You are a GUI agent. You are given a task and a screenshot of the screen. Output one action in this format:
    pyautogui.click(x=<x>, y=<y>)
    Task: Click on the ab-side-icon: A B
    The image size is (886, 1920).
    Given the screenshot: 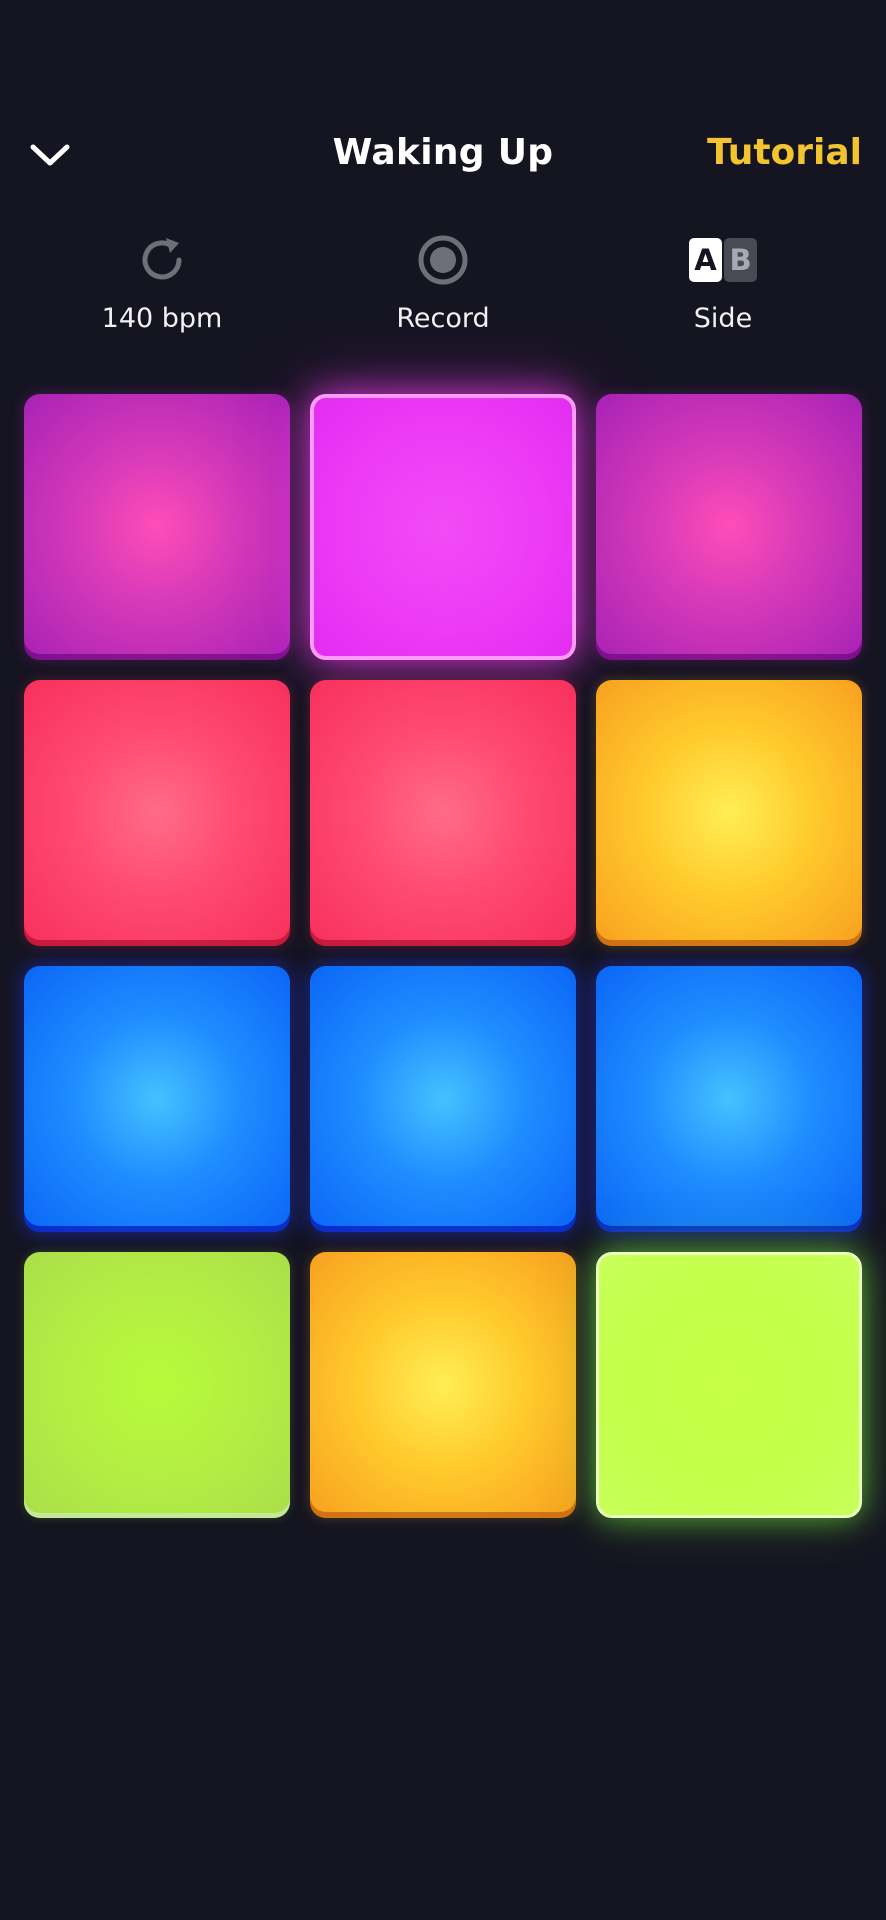 What is the action you would take?
    pyautogui.click(x=723, y=260)
    